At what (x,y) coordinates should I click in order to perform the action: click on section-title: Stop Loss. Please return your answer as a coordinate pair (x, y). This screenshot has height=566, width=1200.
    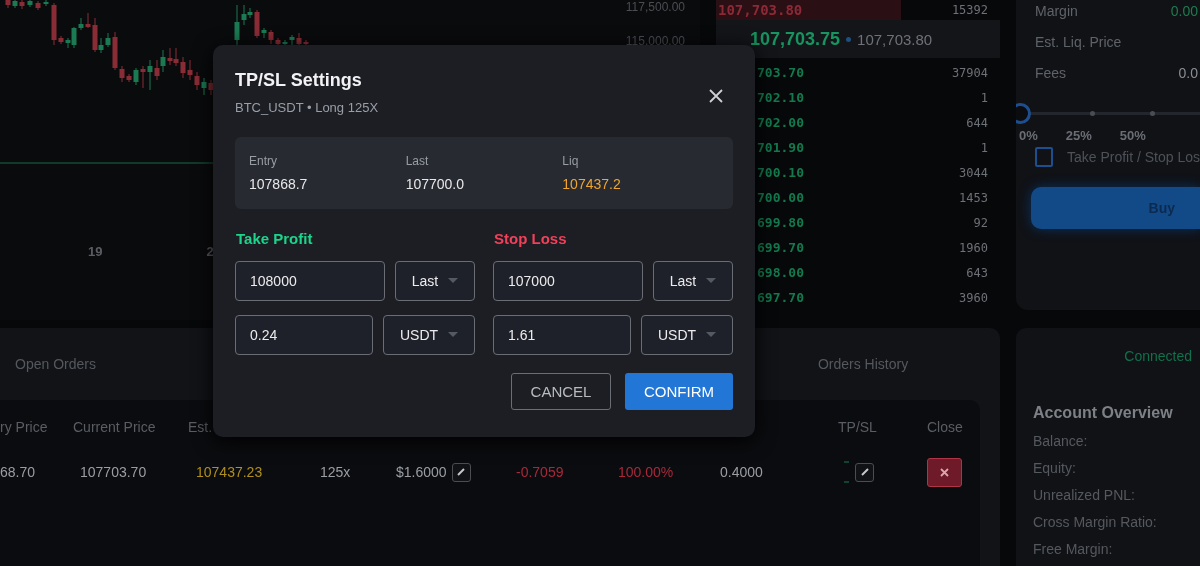
    Looking at the image, I should click on (531, 238).